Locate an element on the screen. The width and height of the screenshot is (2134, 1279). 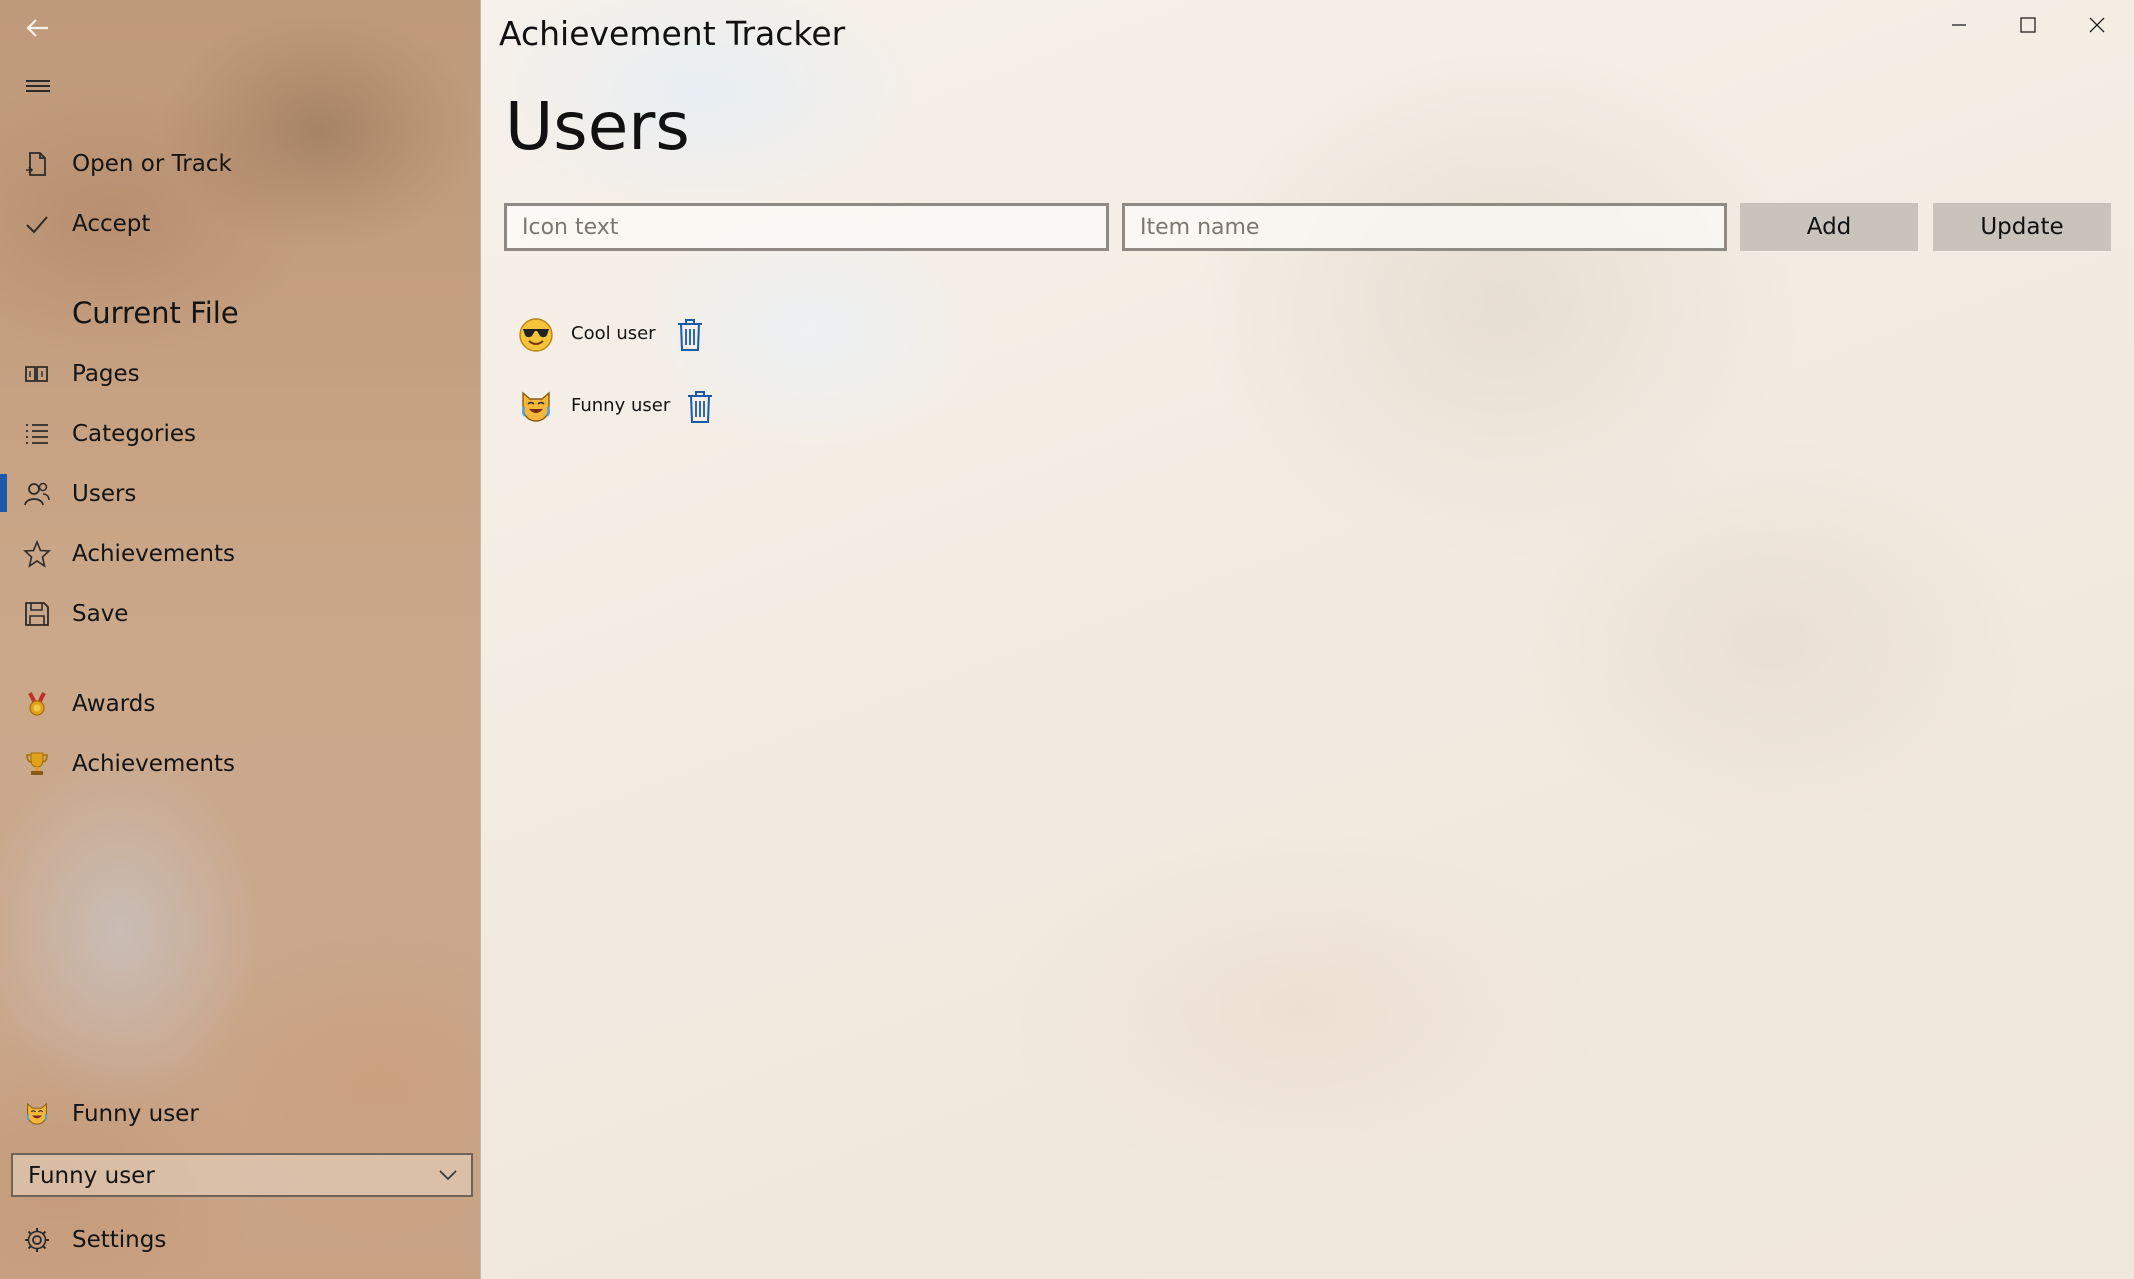
user-select-value: Funny user is located at coordinates (91, 1176).